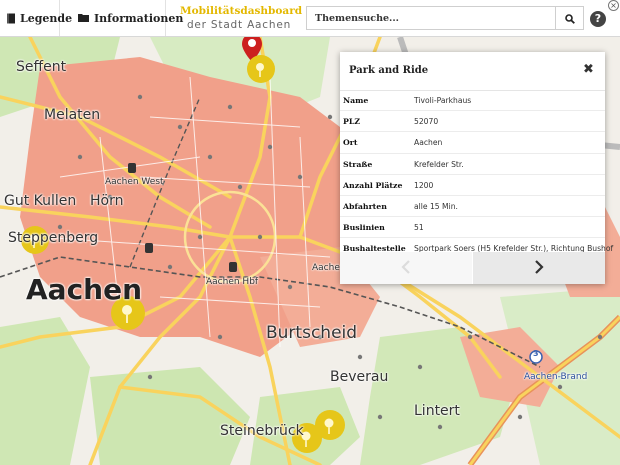 The height and width of the screenshot is (465, 620). Describe the element at coordinates (350, 143) in the screenshot. I see `detail-key: Ort` at that location.